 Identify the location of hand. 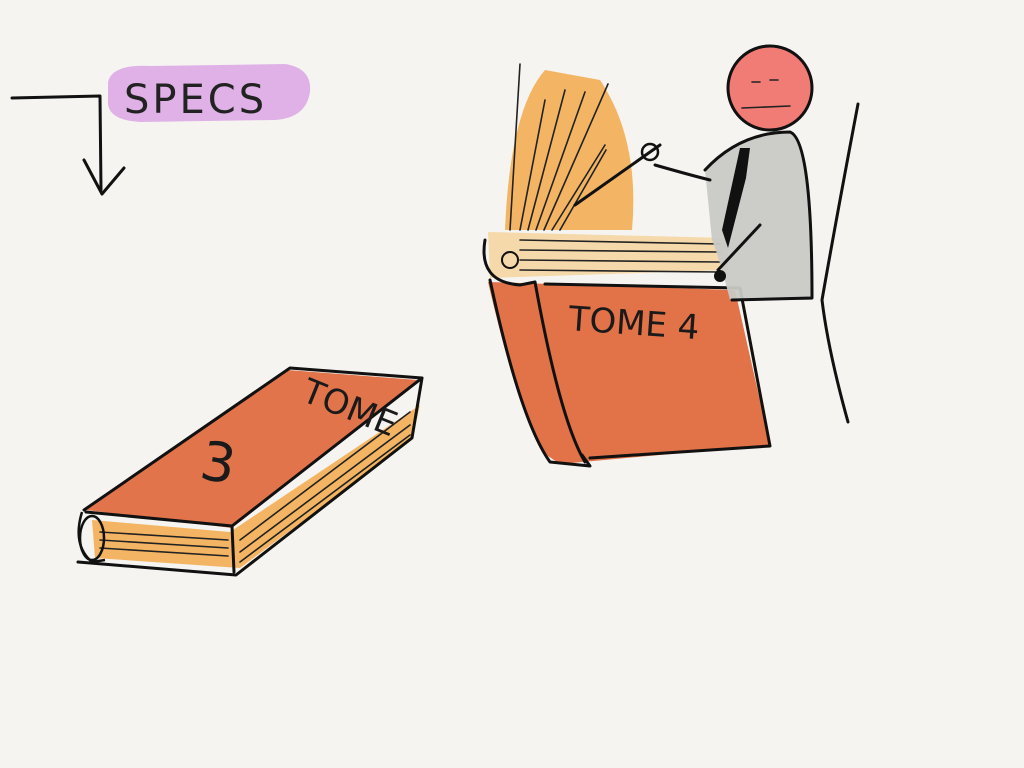
(720, 276).